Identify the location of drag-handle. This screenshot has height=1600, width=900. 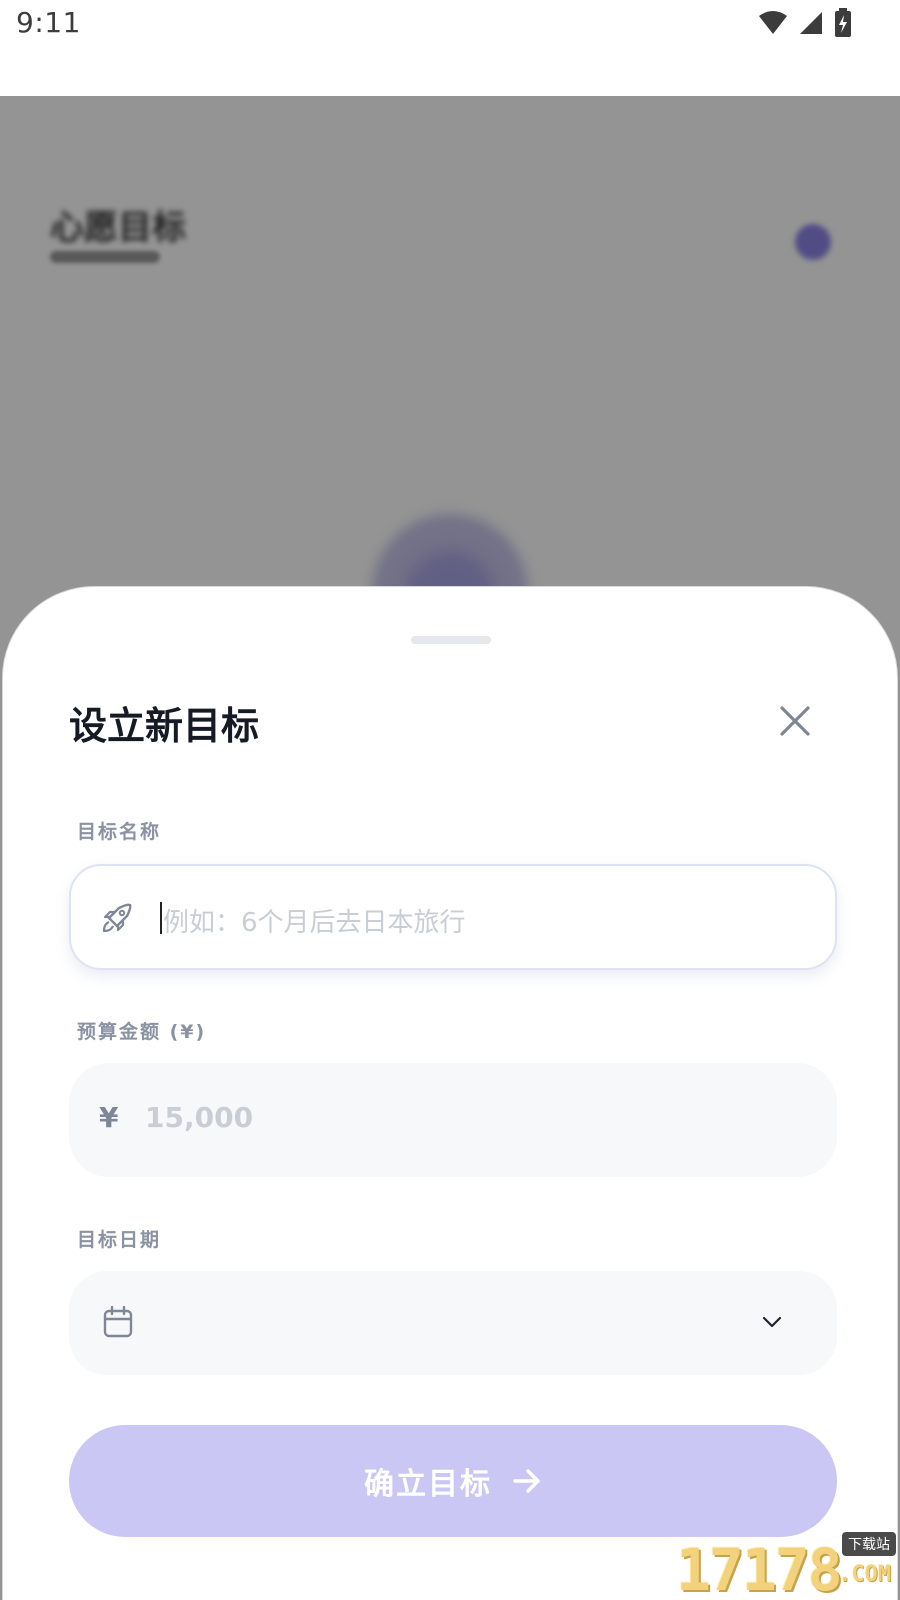
(451, 640).